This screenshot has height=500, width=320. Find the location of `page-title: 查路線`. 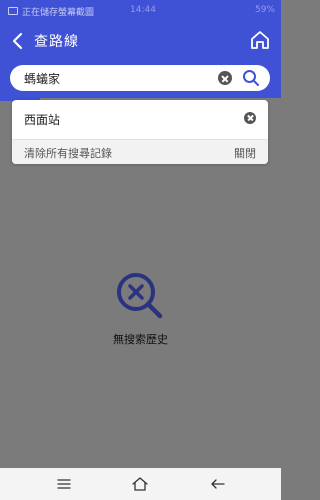

page-title: 查路線 is located at coordinates (56, 42).